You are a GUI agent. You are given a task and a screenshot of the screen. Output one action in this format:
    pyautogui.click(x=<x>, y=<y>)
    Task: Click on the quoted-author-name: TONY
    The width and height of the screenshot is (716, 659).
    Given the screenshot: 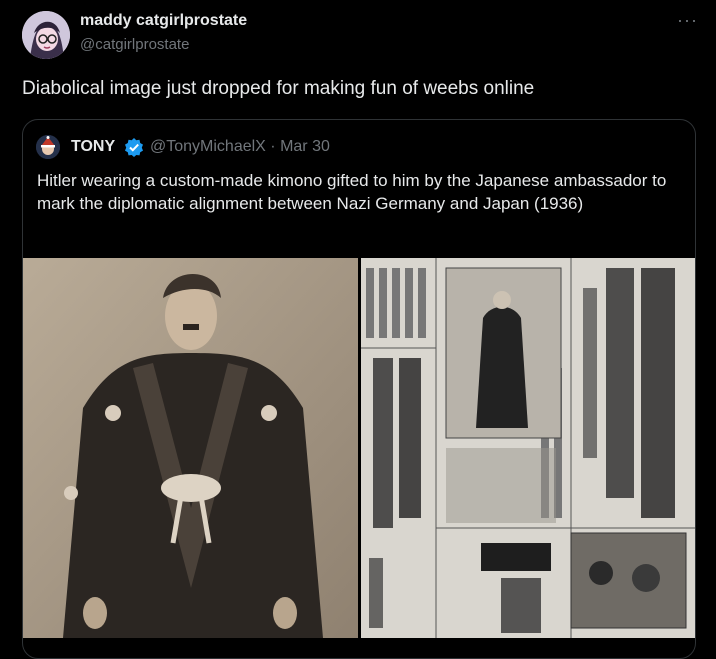 What is the action you would take?
    pyautogui.click(x=93, y=147)
    